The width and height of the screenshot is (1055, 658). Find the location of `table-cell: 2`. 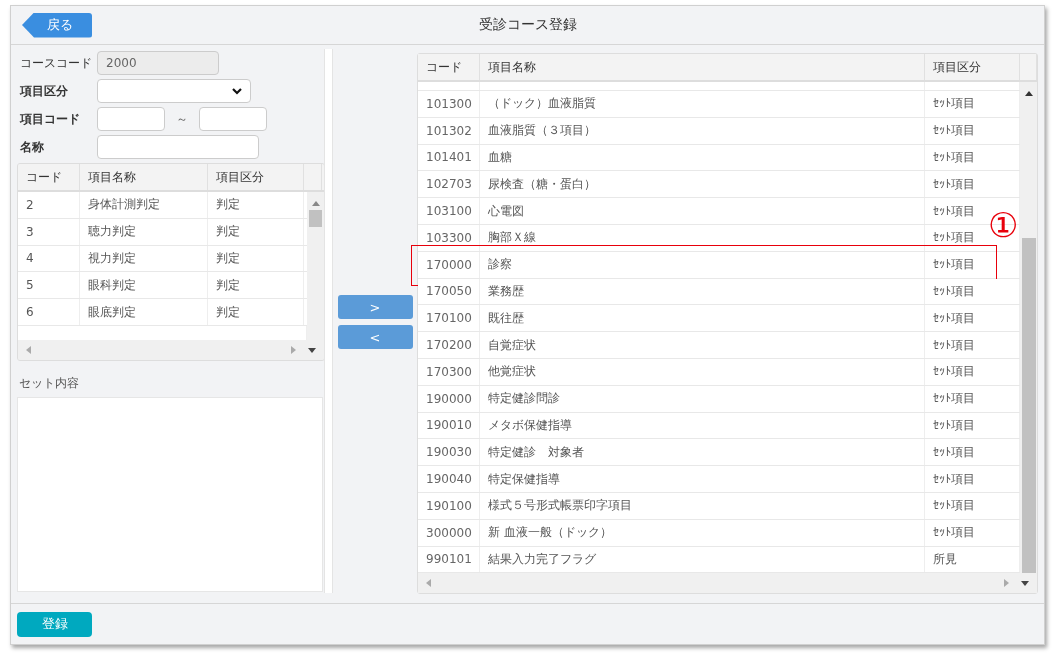

table-cell: 2 is located at coordinates (49, 205).